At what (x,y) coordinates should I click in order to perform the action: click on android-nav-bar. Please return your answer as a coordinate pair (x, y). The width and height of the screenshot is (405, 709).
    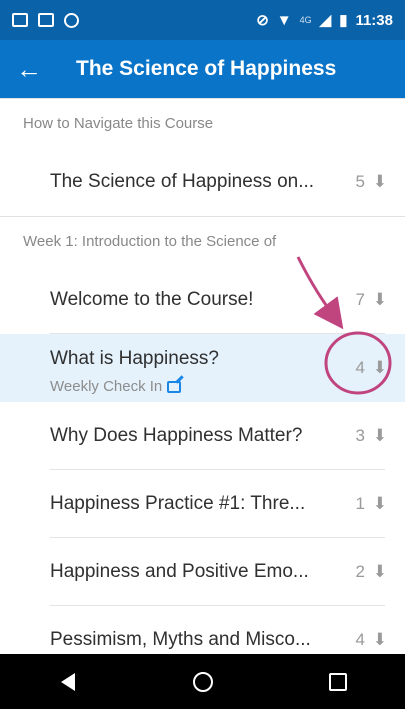
    Looking at the image, I should click on (202, 681).